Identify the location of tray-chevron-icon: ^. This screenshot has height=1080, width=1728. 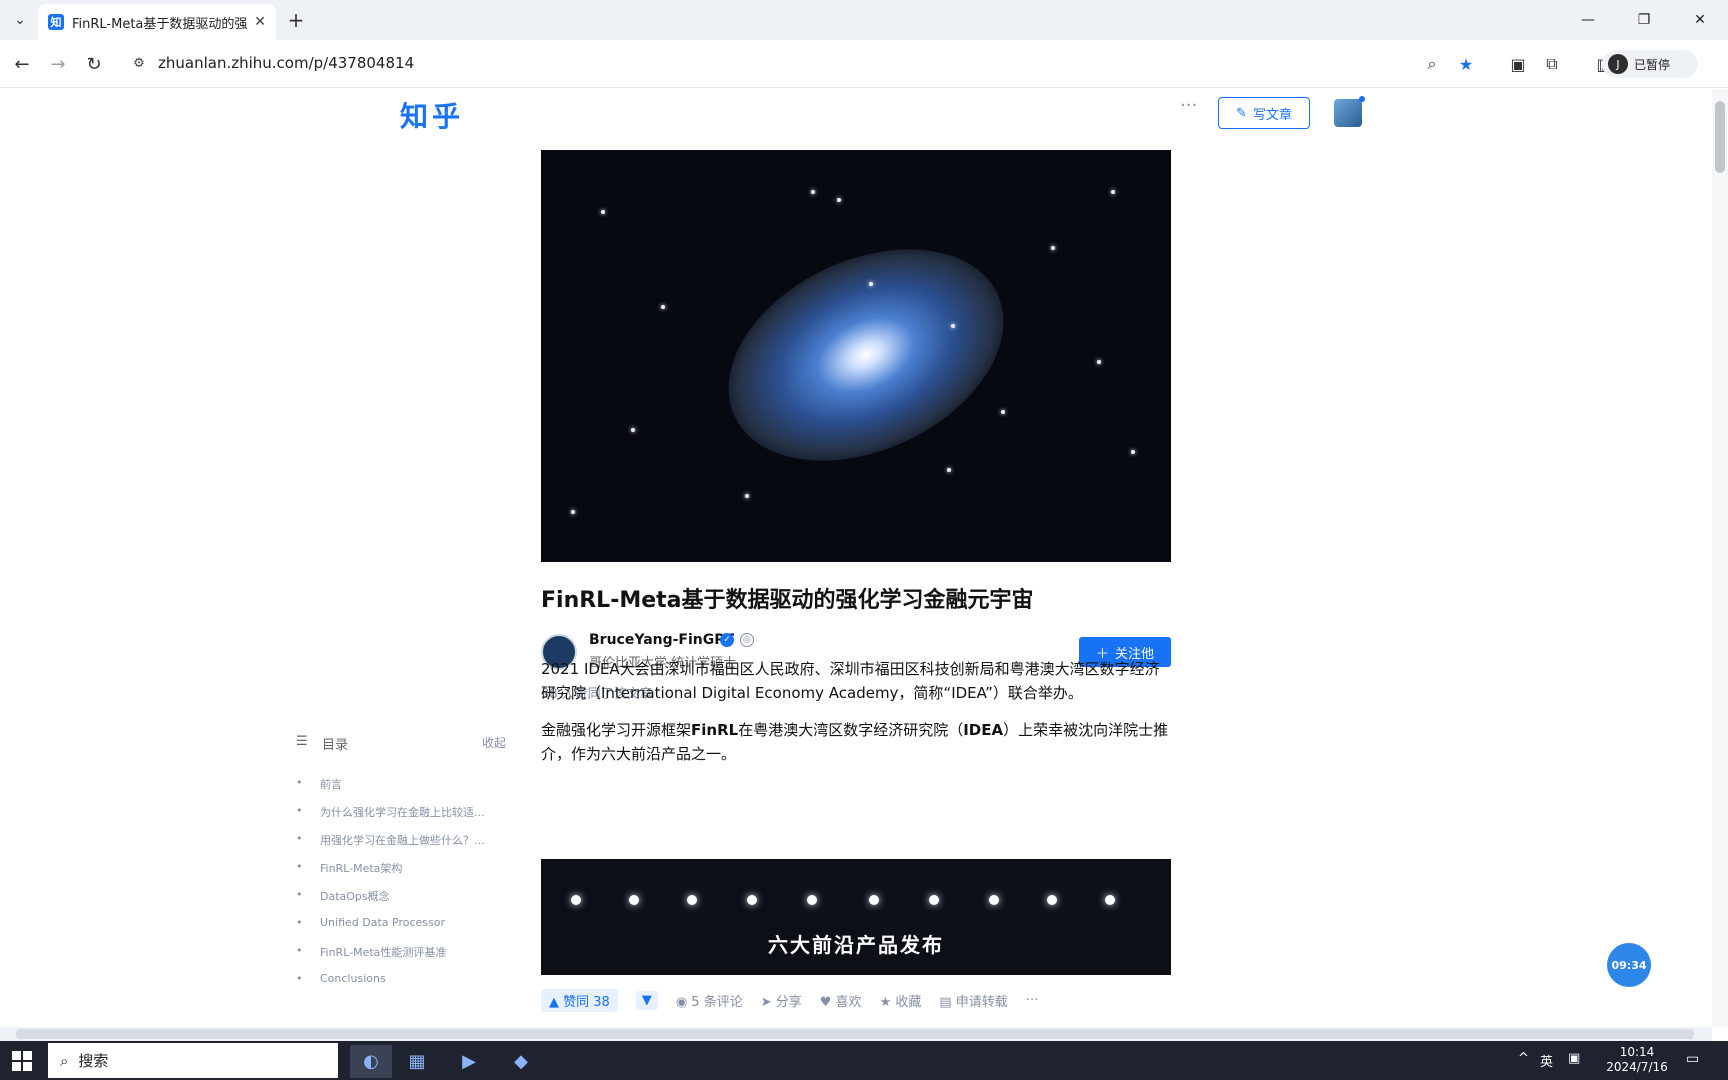
(1523, 1058).